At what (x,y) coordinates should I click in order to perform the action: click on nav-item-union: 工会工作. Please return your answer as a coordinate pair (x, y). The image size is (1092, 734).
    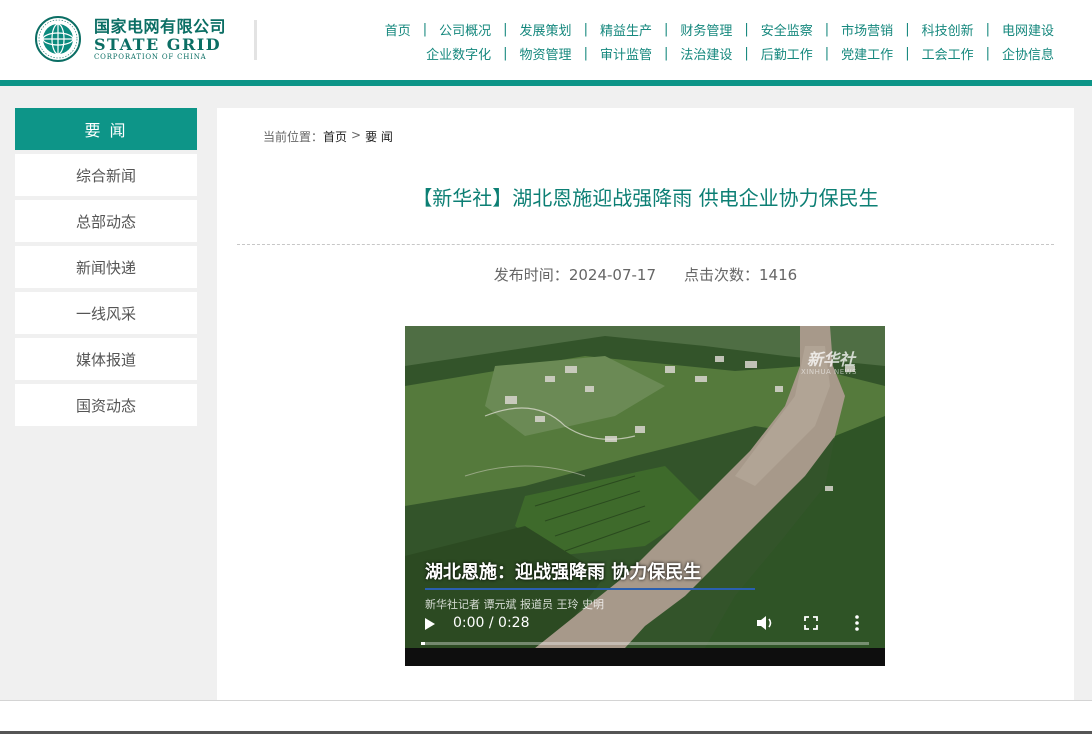
    Looking at the image, I should click on (948, 53).